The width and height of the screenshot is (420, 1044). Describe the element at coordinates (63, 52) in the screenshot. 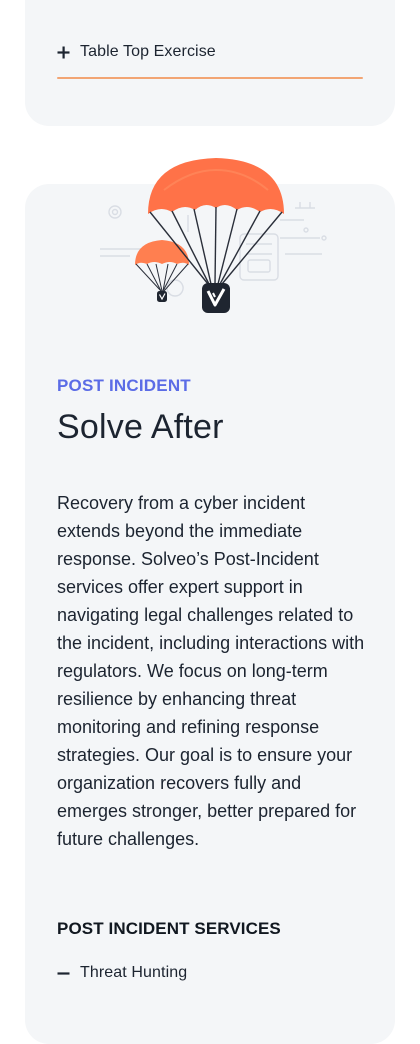

I see `plus-icon` at that location.